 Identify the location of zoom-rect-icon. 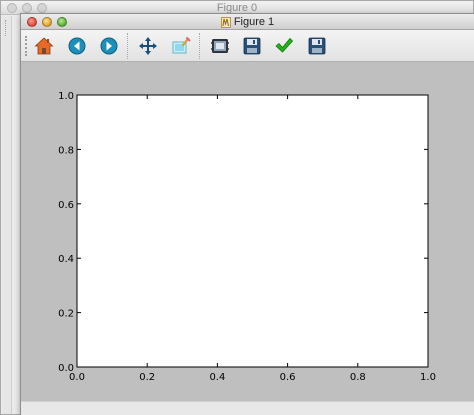
(181, 45).